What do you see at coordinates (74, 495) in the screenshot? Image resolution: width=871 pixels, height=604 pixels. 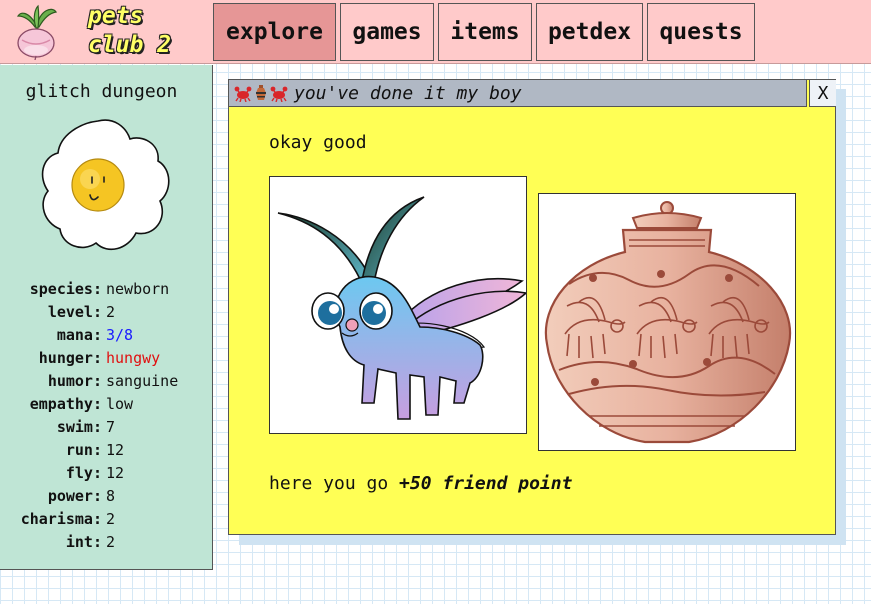 I see `stat-label: power:` at bounding box center [74, 495].